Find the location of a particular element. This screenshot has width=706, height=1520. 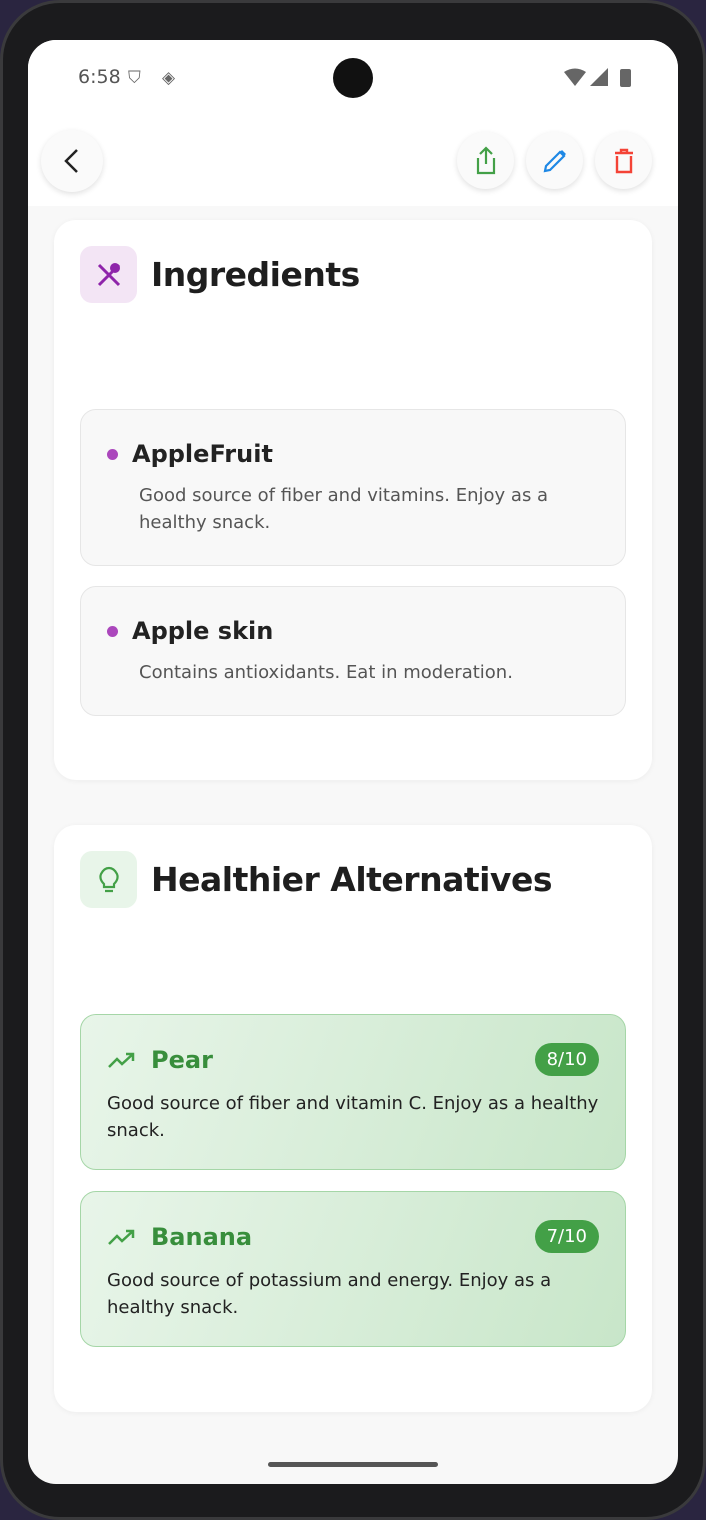

camera-cutout is located at coordinates (353, 78).